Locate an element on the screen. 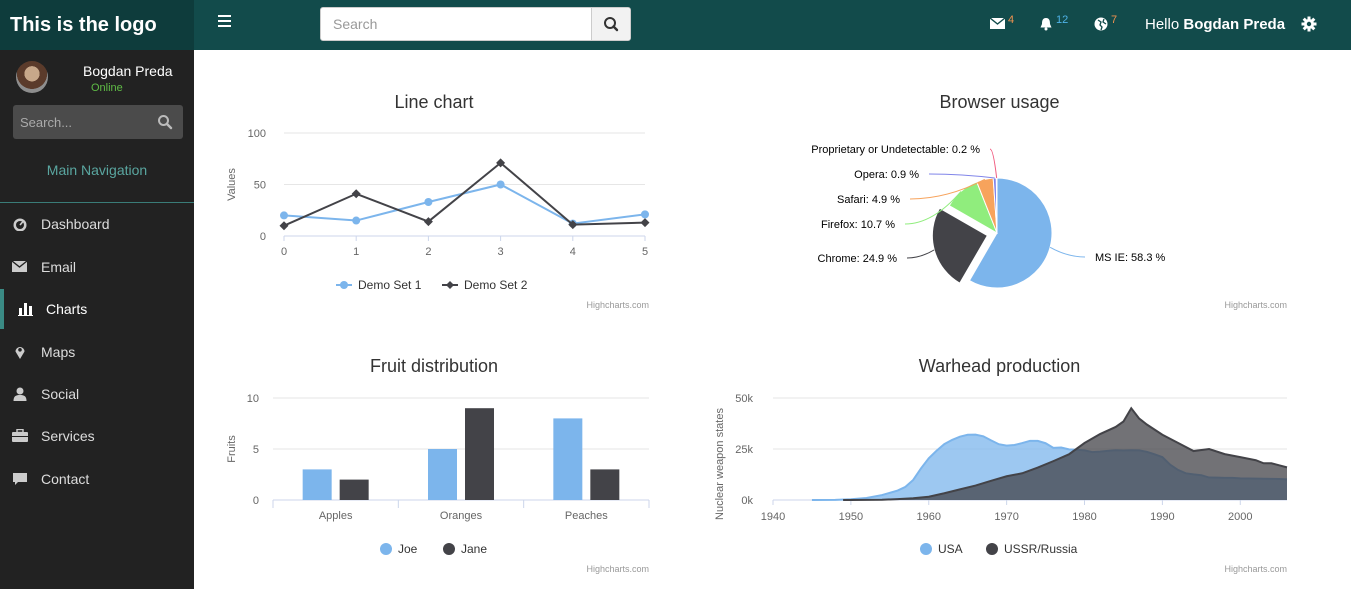  legend-label: Demo Set 2 is located at coordinates (496, 285).